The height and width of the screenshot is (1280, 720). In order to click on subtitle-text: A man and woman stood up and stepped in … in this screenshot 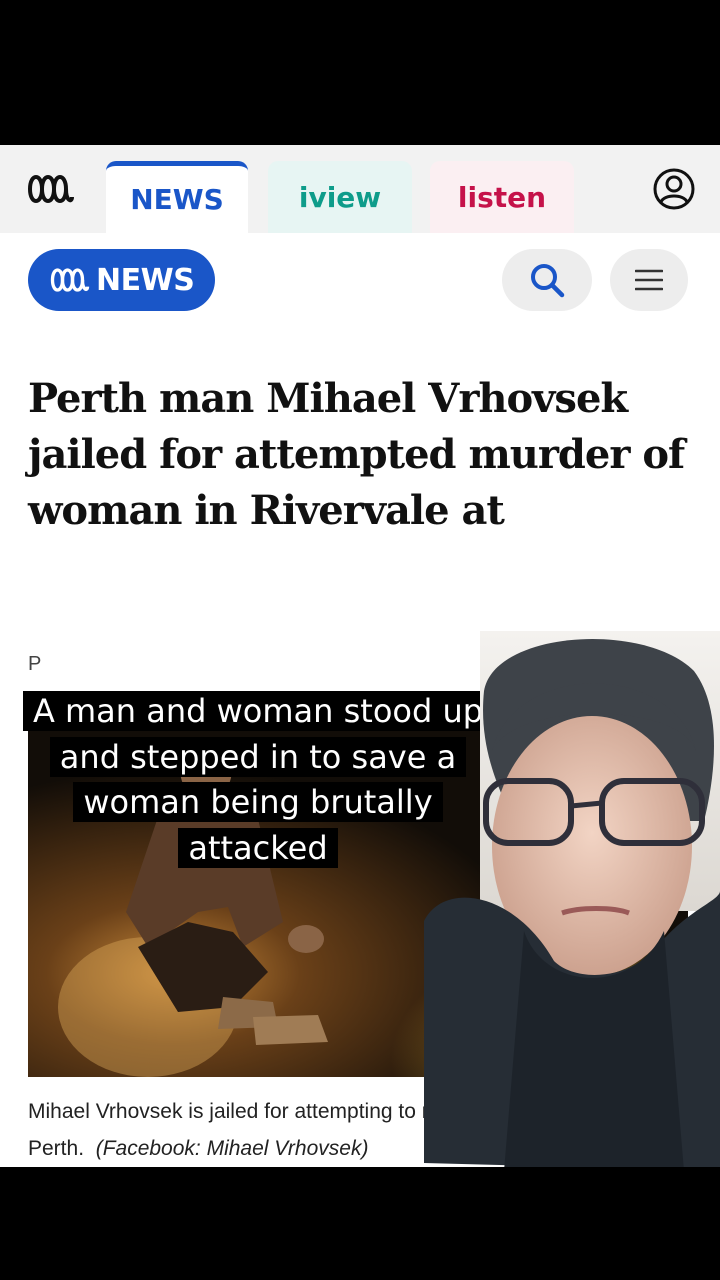, I will do `click(258, 779)`.